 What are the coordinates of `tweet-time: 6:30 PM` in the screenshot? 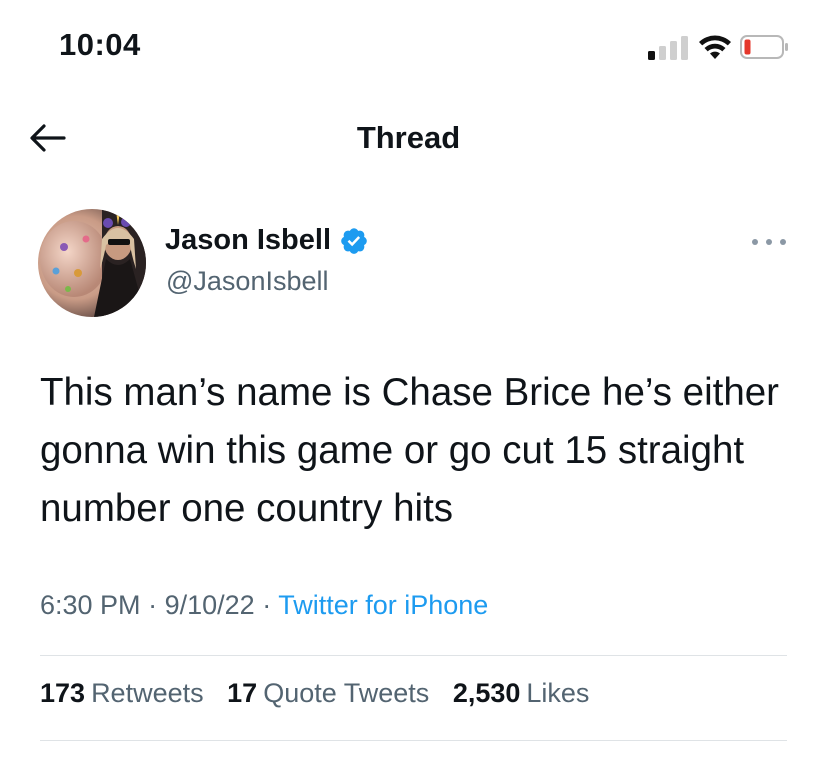 It's located at (90, 605).